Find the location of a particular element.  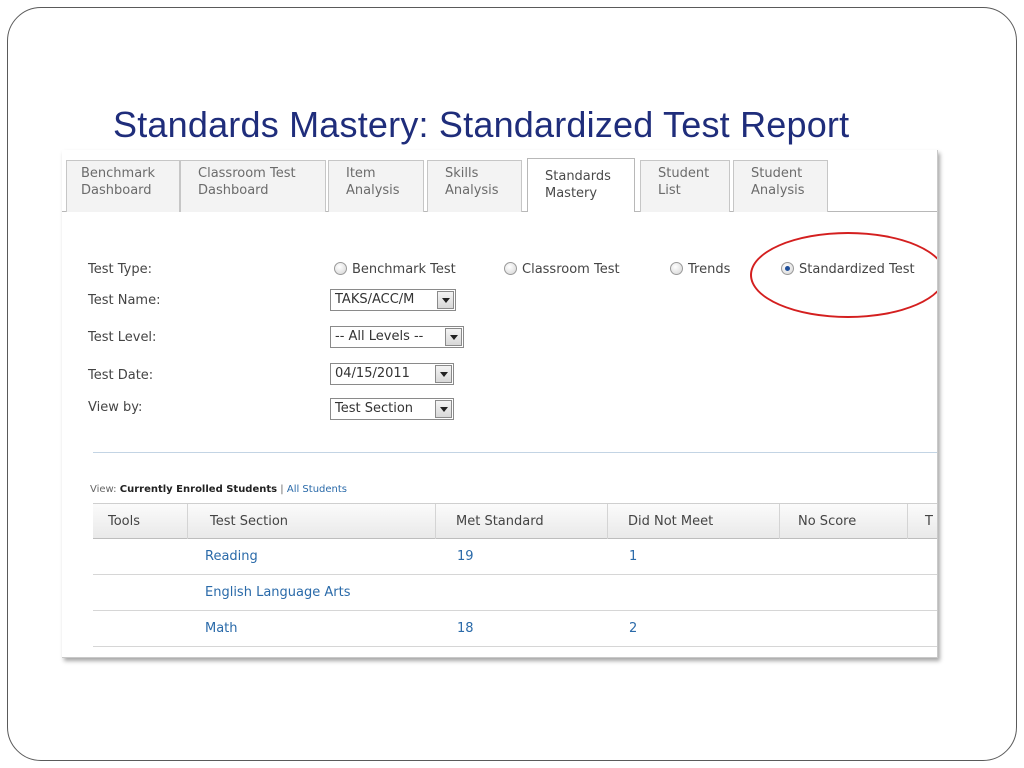

tab-student-list: Student List is located at coordinates (685, 186).